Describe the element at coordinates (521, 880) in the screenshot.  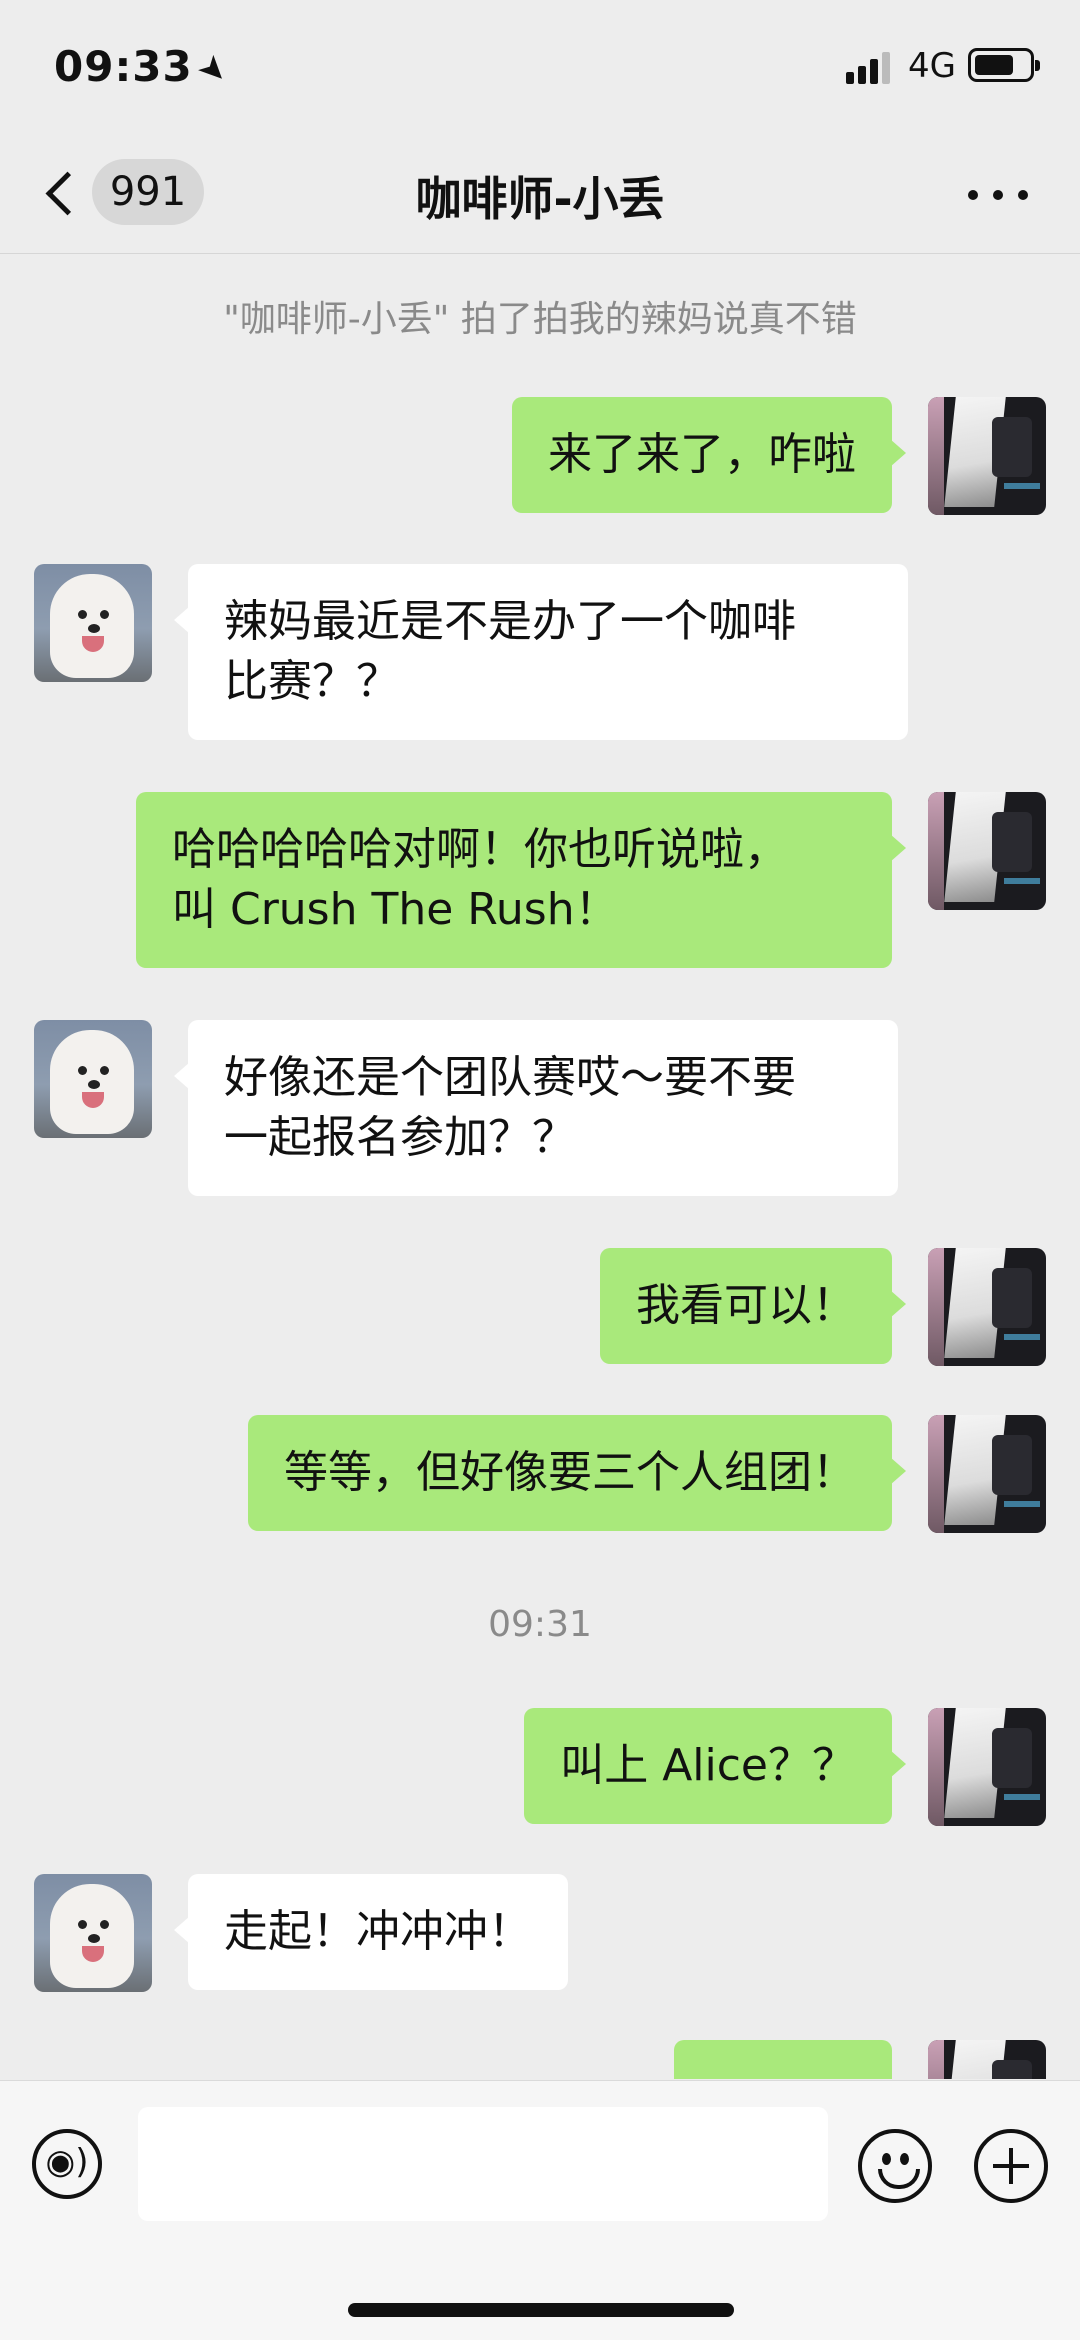
I see `my-message-bubble: 哈哈哈哈哈对啊！你也听说啦， 叫 Crush The Rush！` at that location.